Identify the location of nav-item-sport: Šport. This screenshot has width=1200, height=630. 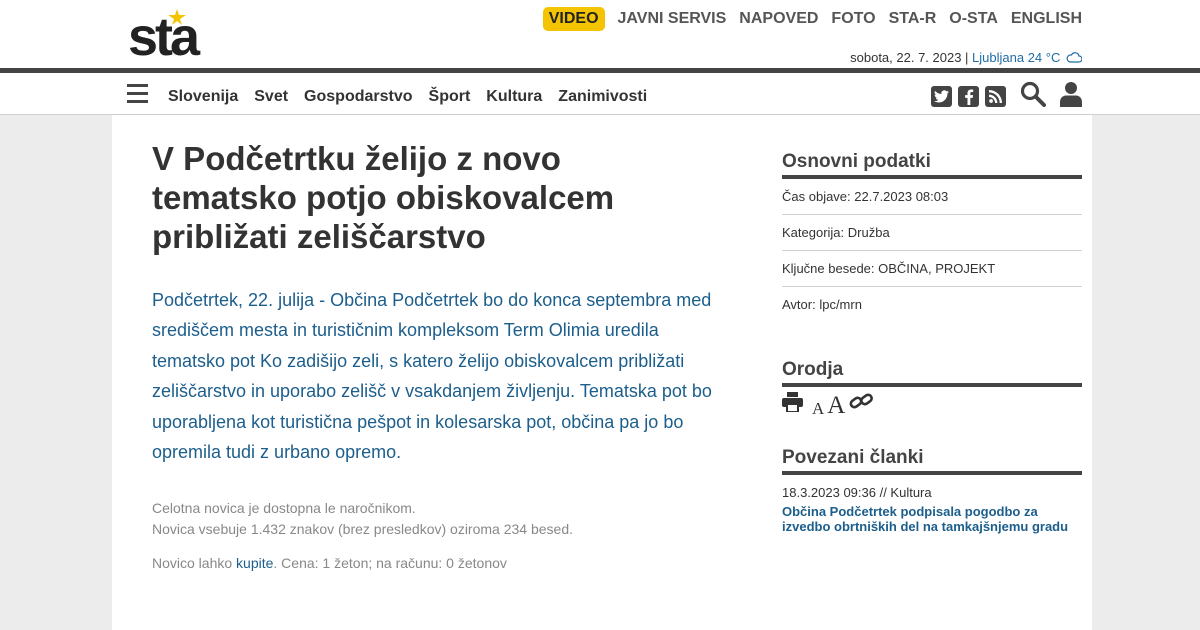
(450, 97).